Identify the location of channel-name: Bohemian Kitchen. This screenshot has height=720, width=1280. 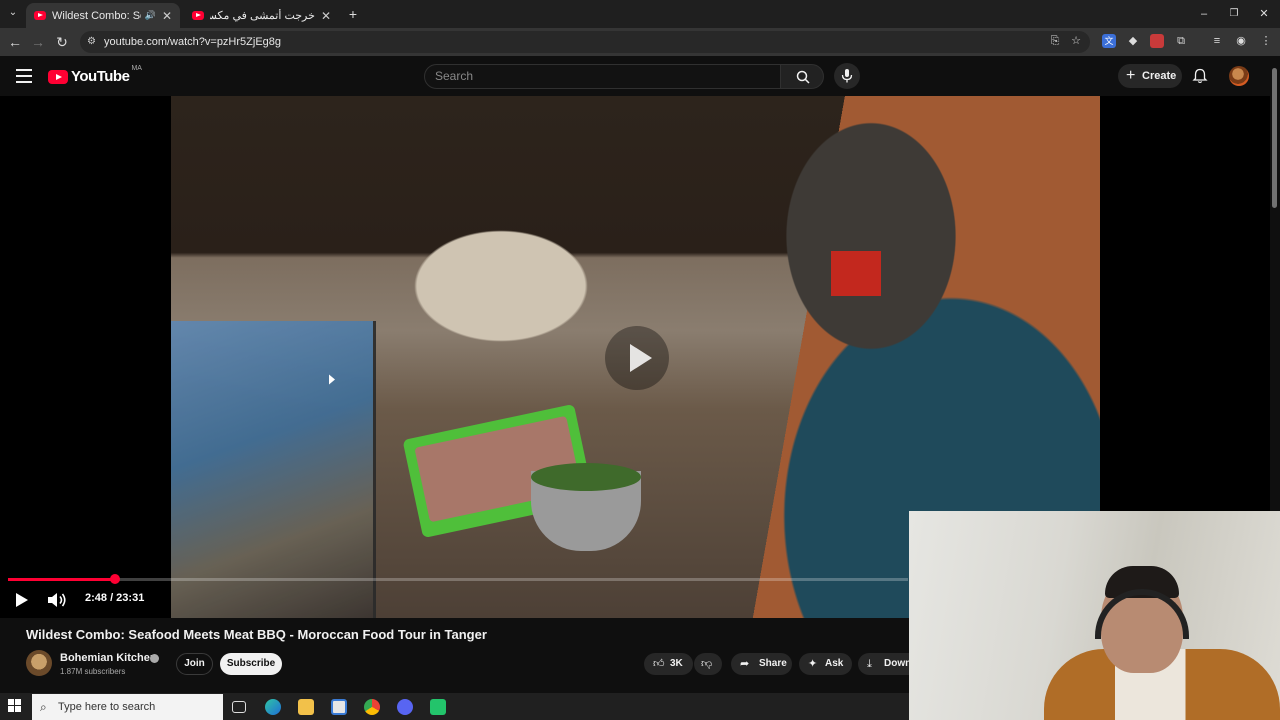
(108, 658).